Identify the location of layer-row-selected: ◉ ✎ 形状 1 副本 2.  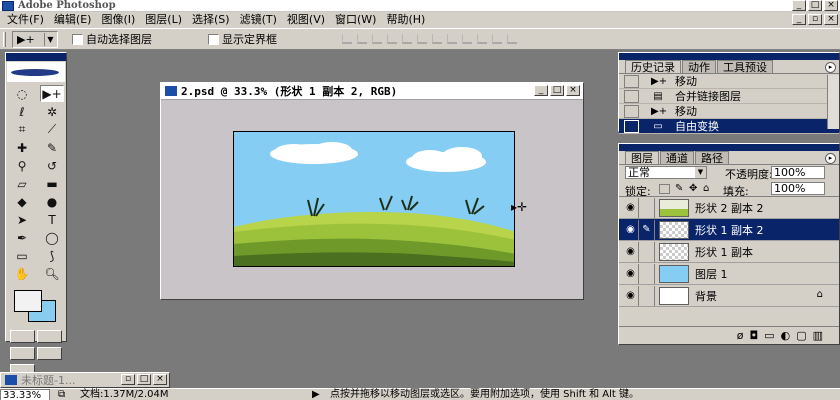
(729, 230).